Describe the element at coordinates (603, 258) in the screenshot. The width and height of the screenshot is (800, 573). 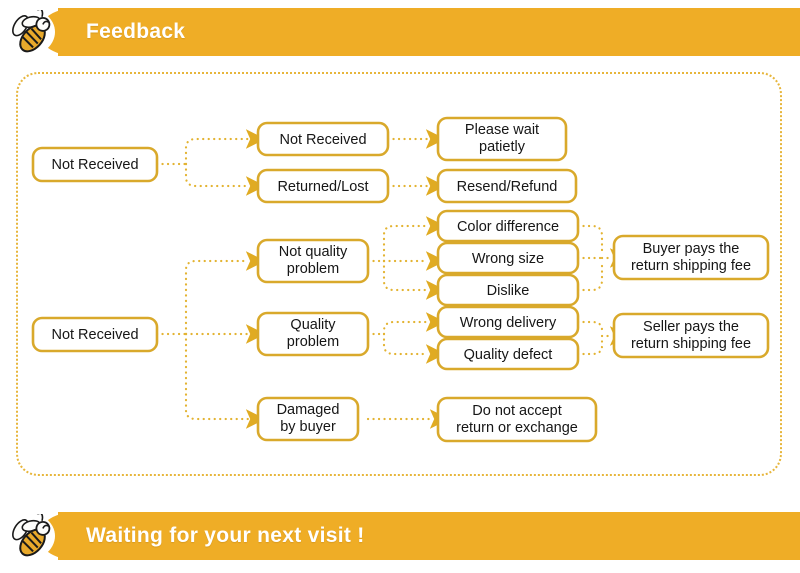
I see `connector-group-buyer-merge` at that location.